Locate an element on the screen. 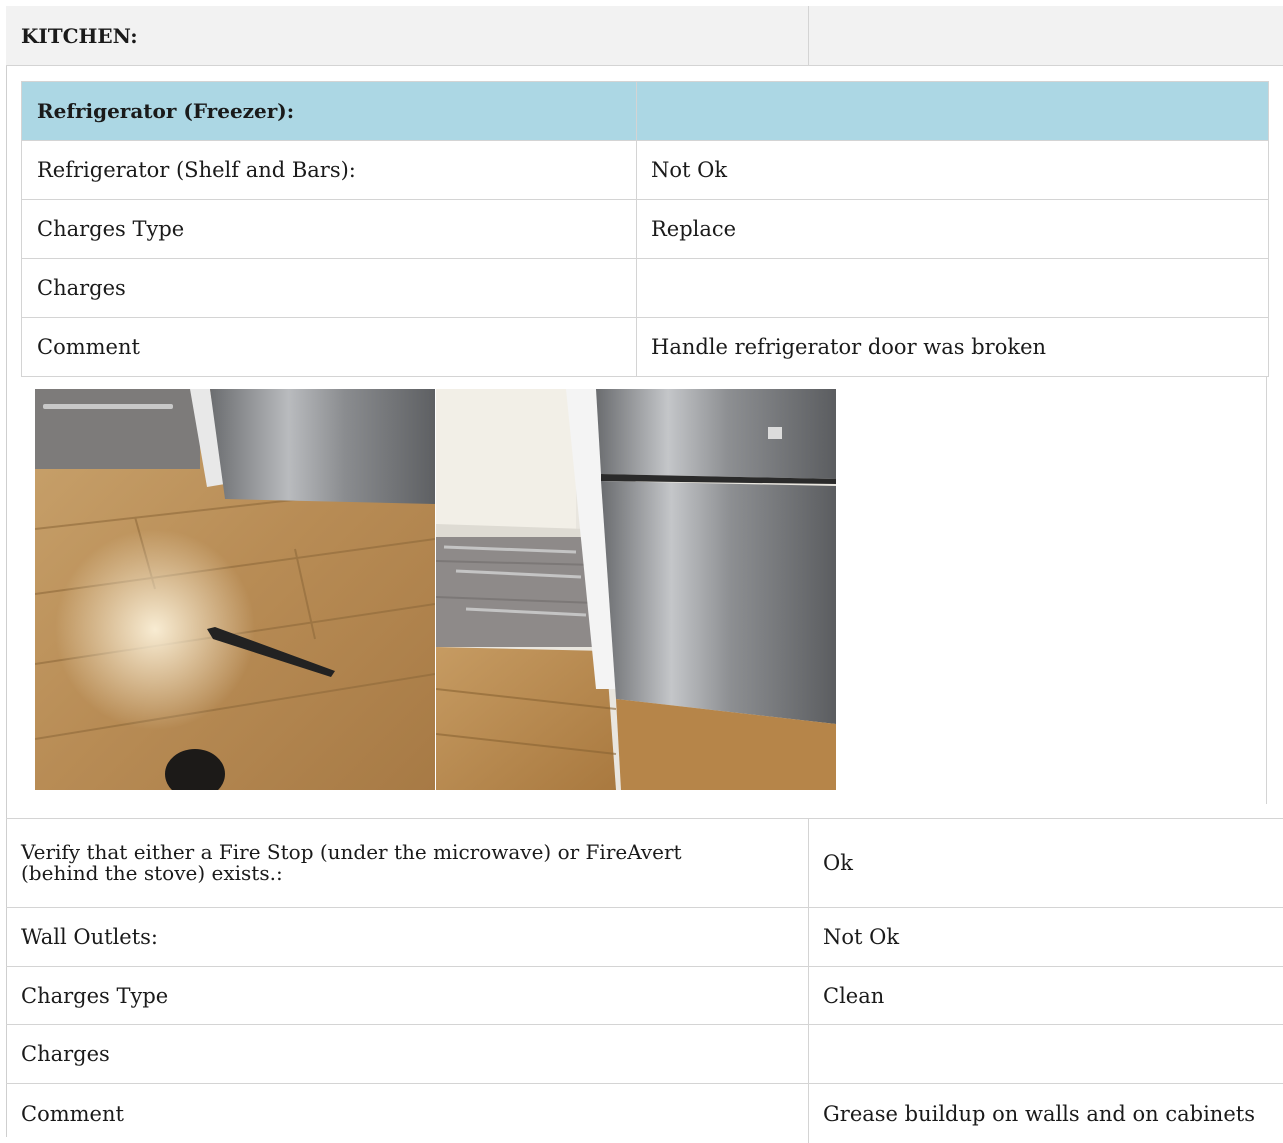  row-value: Clean is located at coordinates (854, 995).